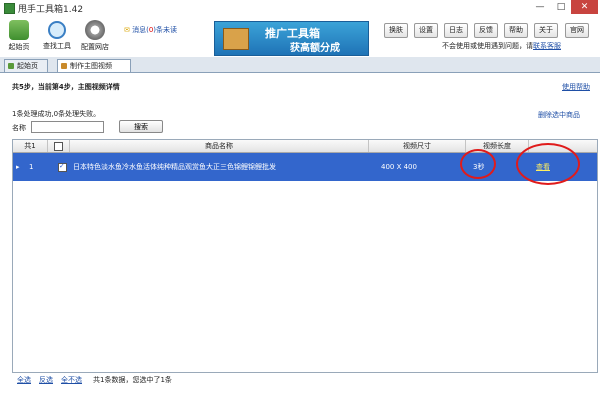 Image resolution: width=600 pixels, height=393 pixels. What do you see at coordinates (291, 38) in the screenshot?
I see `promo-banner: 推广工具箱 获高额分成` at bounding box center [291, 38].